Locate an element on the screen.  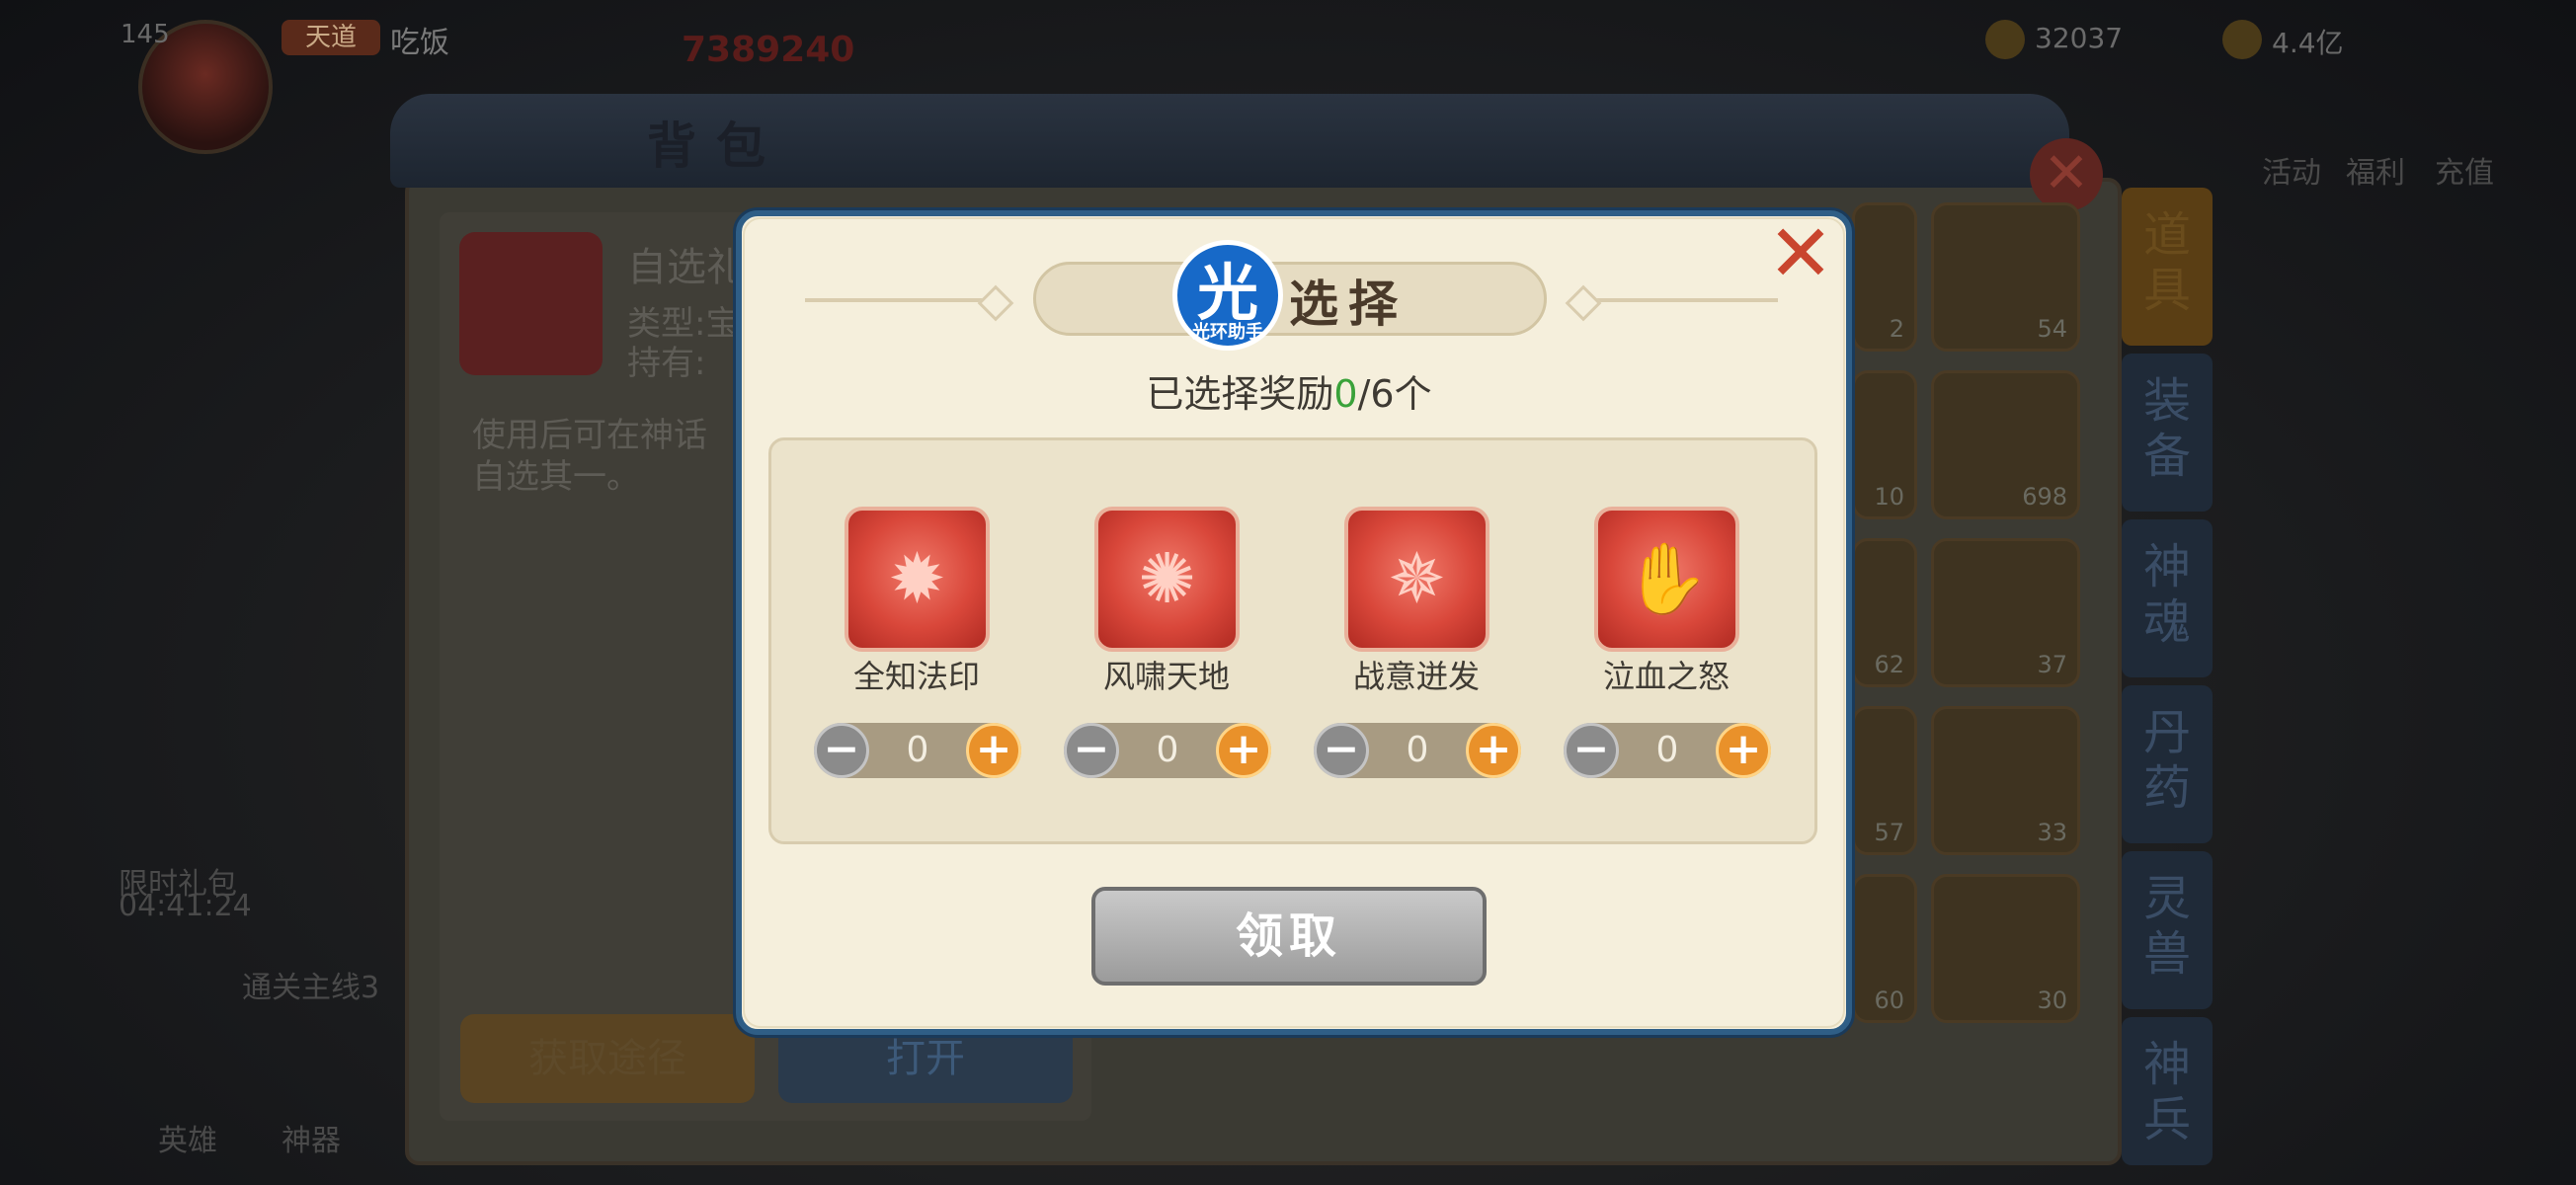
selected-reward-counter: 已选择奖励0/6个 is located at coordinates (1289, 391).